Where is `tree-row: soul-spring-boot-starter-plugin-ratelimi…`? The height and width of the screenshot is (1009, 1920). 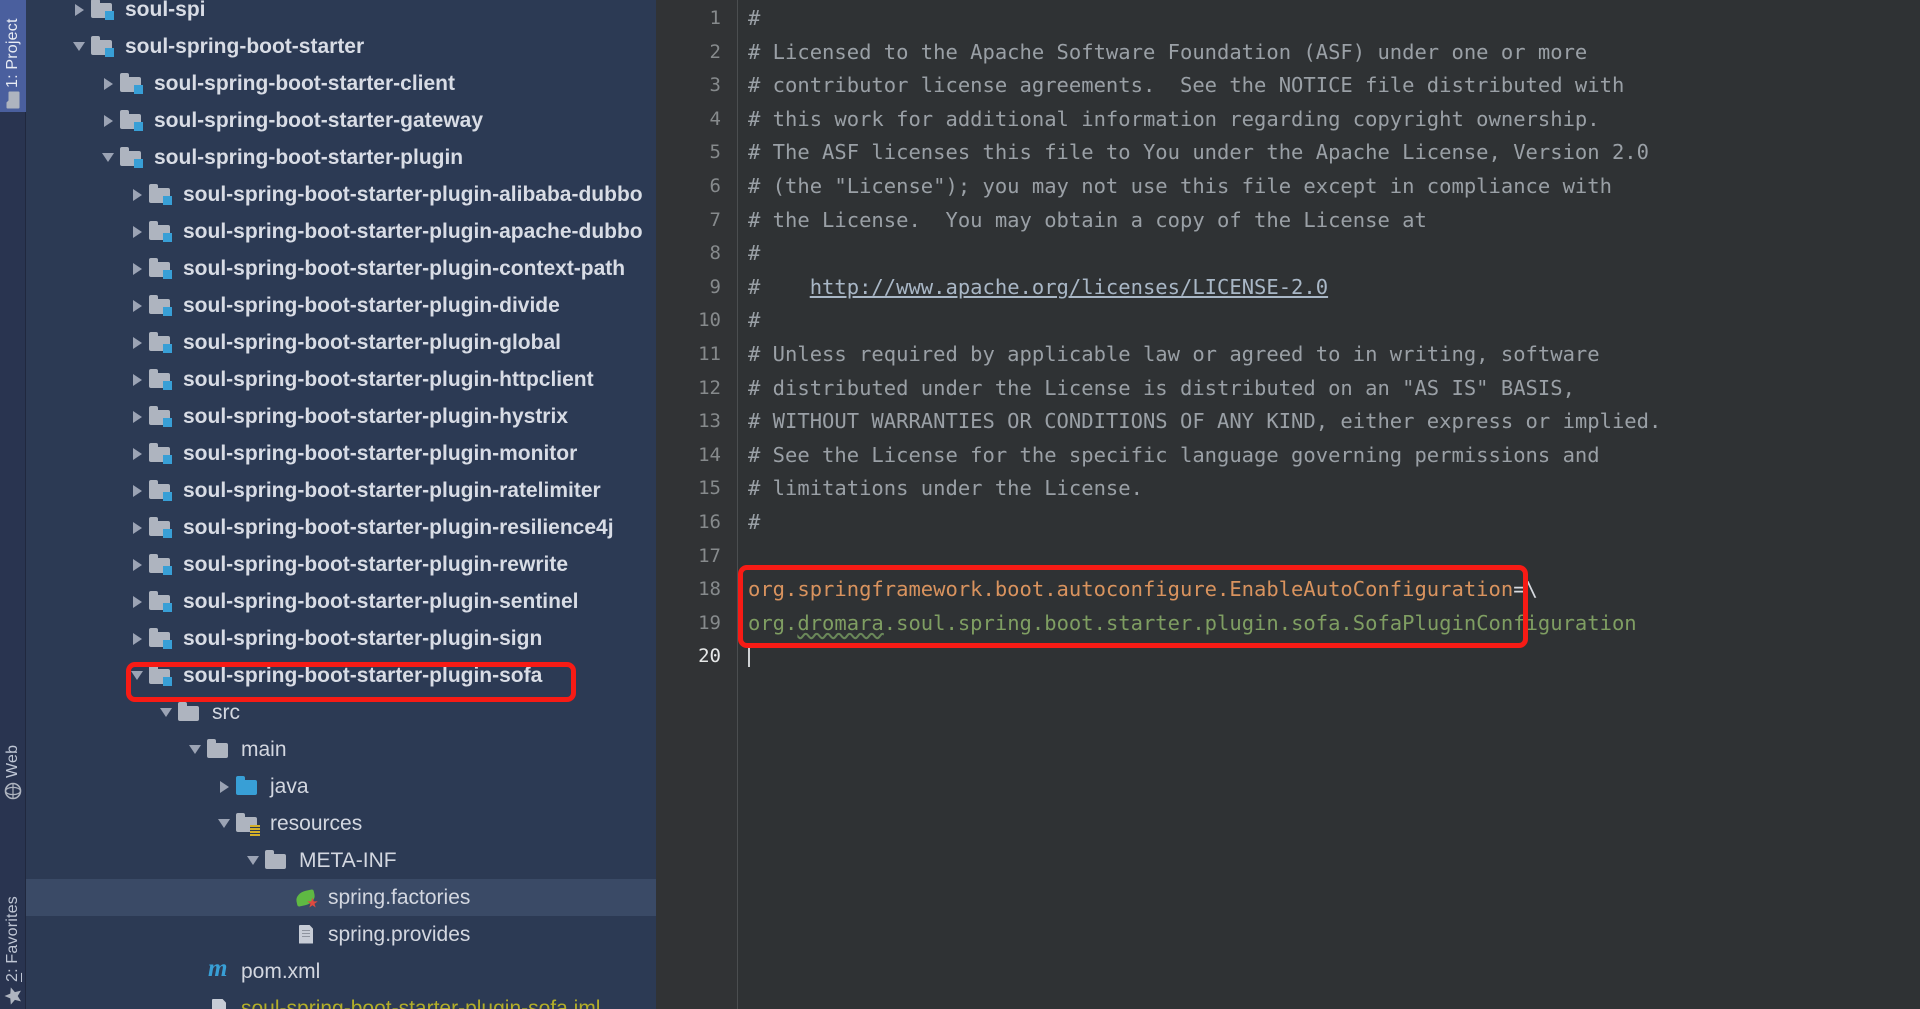
tree-row: soul-spring-boot-starter-plugin-ratelimi… is located at coordinates (341, 490).